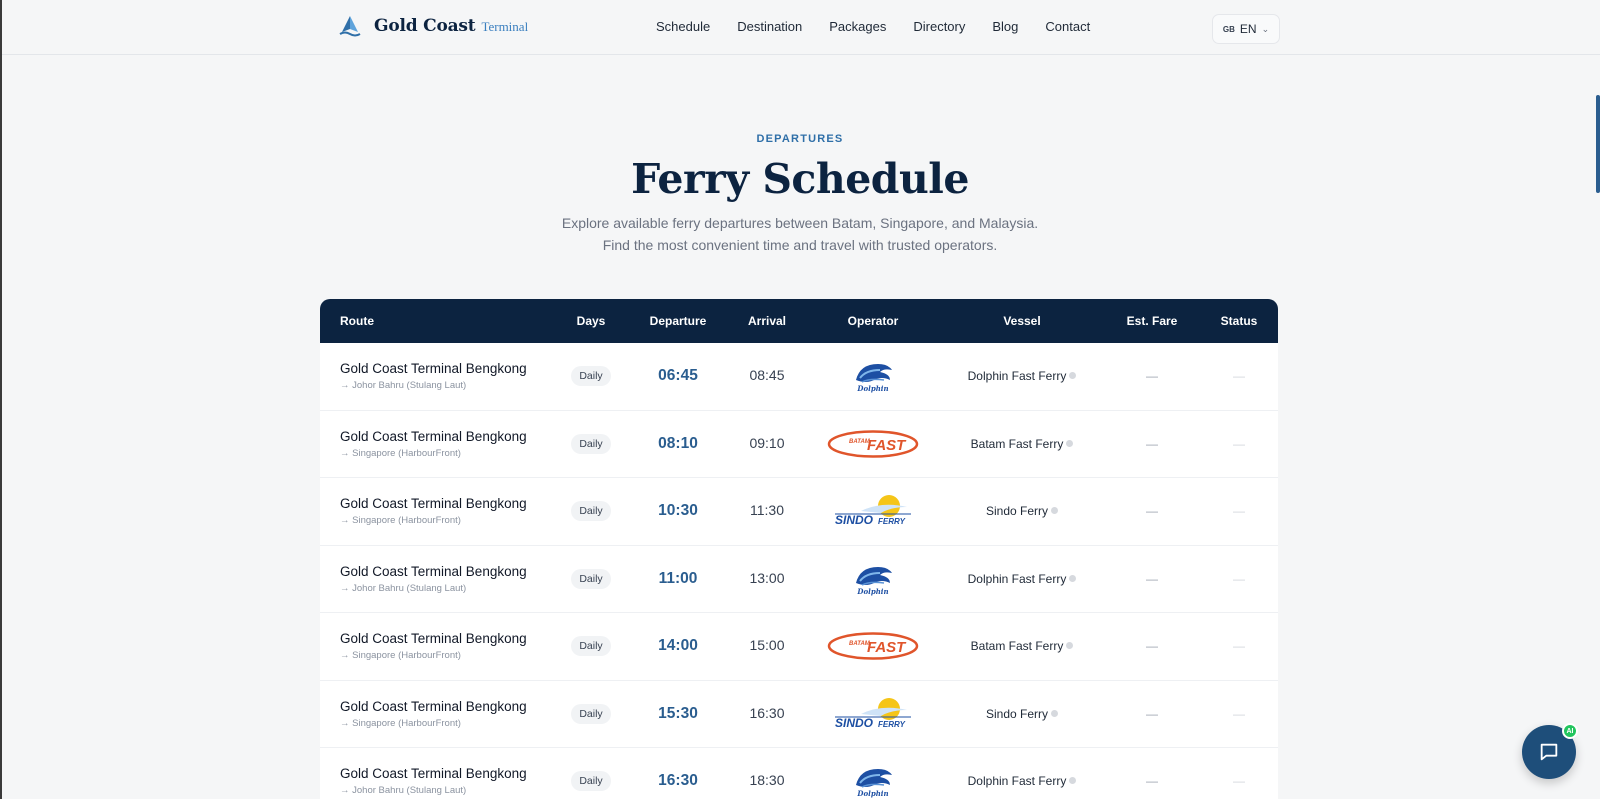 The image size is (1600, 799). Describe the element at coordinates (767, 321) in the screenshot. I see `header-arrival: Arrival` at that location.